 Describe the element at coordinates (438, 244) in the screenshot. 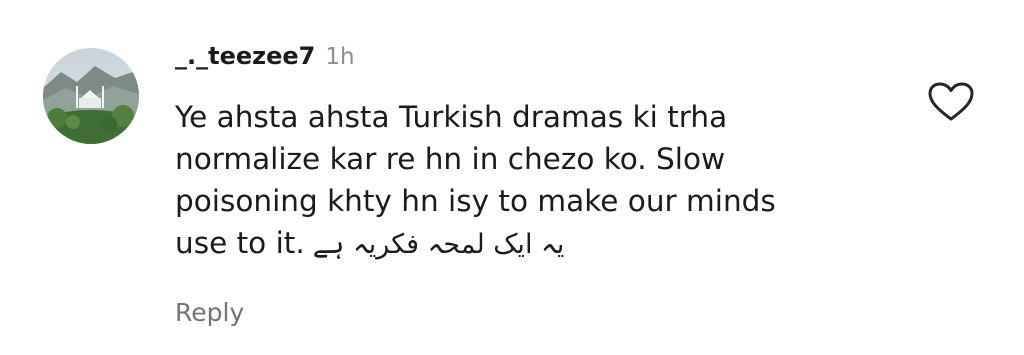

I see `urdu-text: یہ ایک لمحہ فکریہ ہے` at that location.